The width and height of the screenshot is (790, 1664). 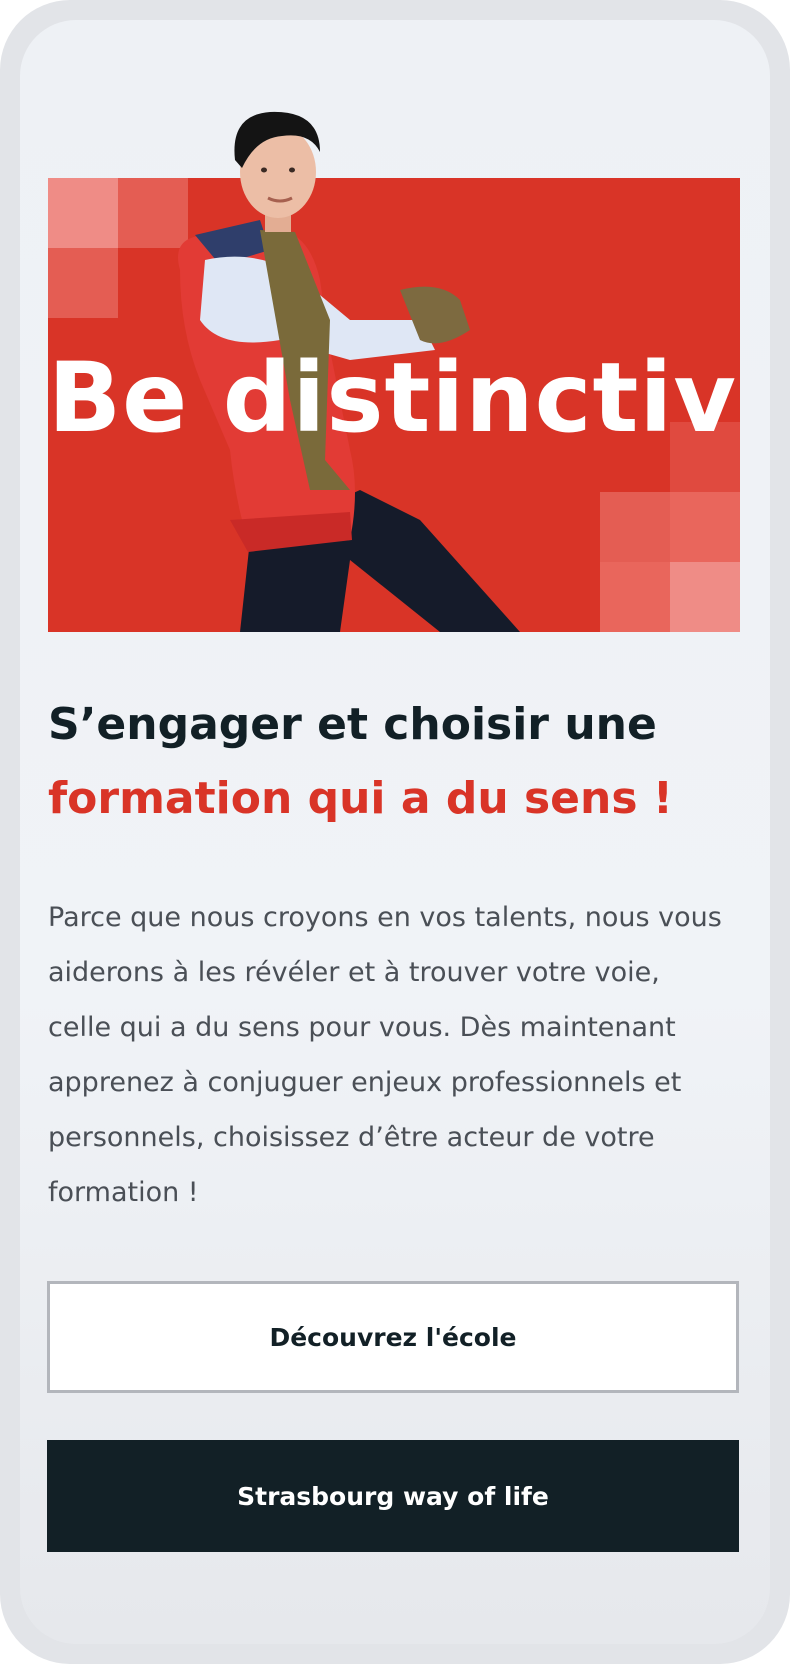 What do you see at coordinates (394, 398) in the screenshot?
I see `hero-title: Be distinctive` at bounding box center [394, 398].